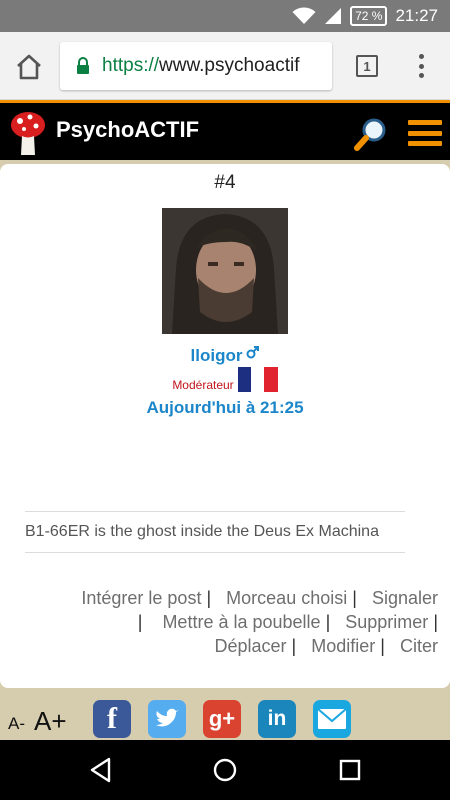 Image resolution: width=450 pixels, height=800 pixels. Describe the element at coordinates (343, 646) in the screenshot. I see `edit-link: Modifier` at that location.